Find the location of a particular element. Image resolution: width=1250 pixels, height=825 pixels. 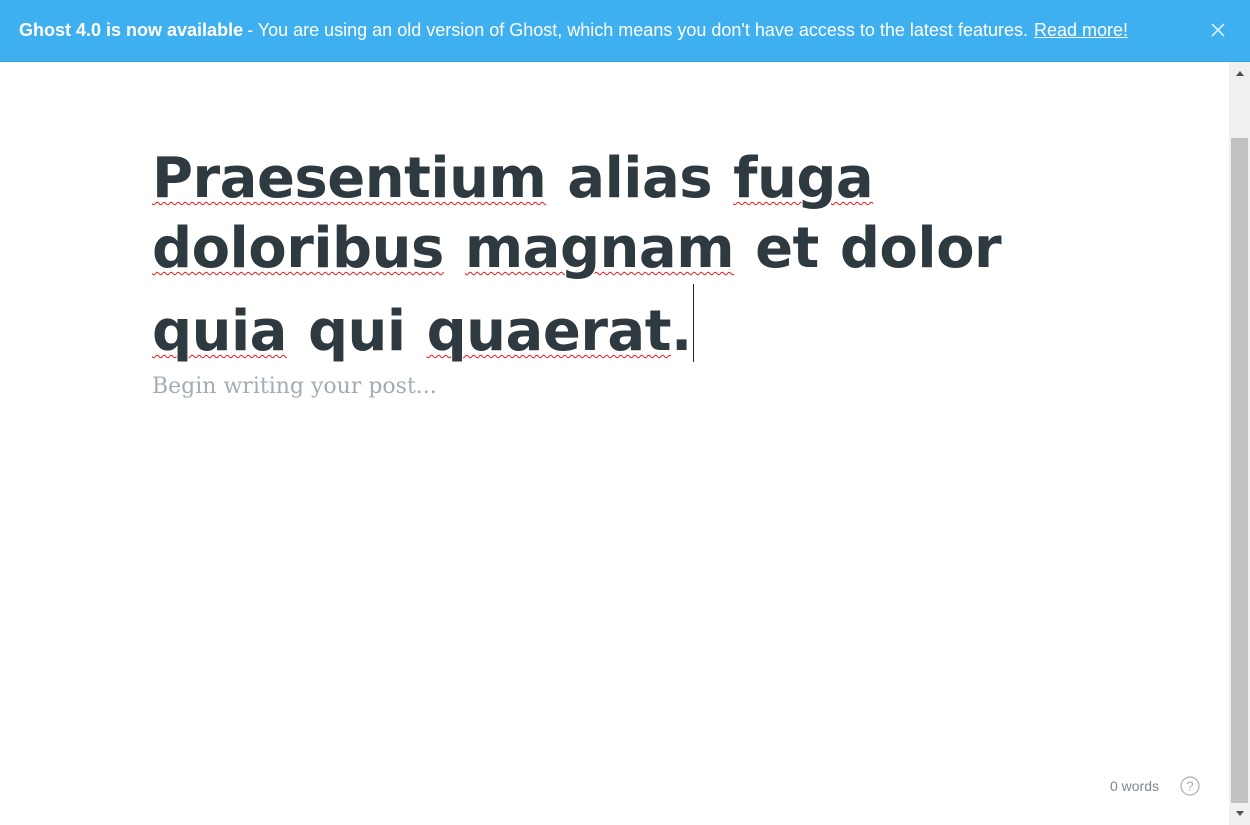

title-word: magnam is located at coordinates (599, 248).